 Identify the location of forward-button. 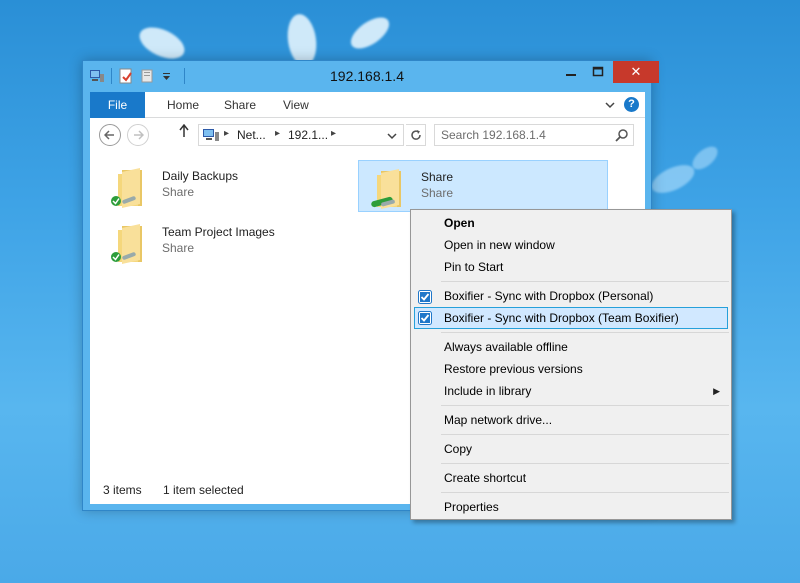
(138, 135).